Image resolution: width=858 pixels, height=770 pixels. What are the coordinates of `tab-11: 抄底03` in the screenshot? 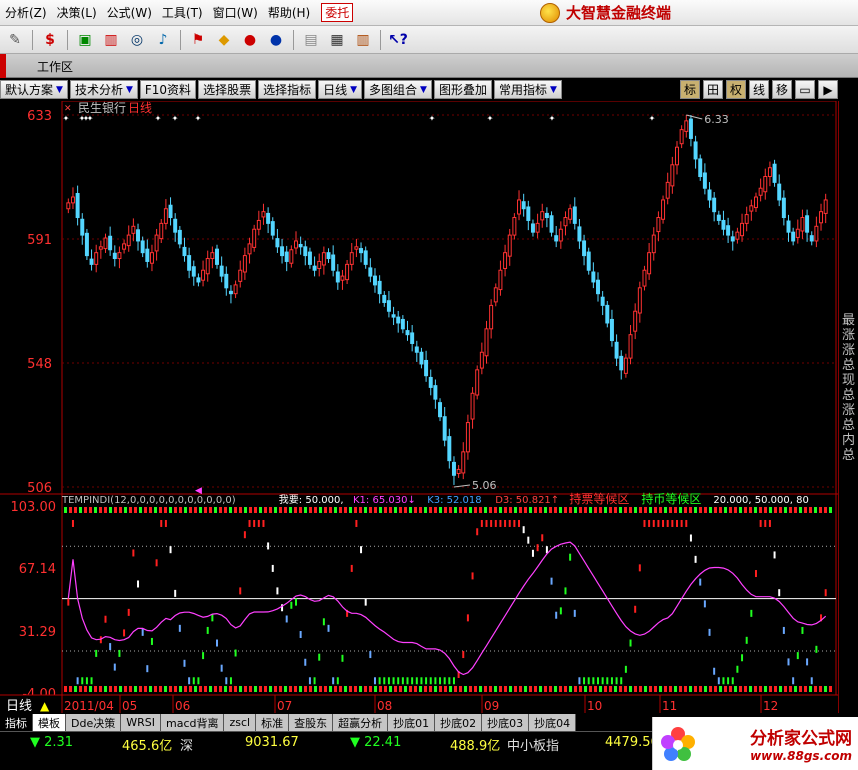 It's located at (506, 722).